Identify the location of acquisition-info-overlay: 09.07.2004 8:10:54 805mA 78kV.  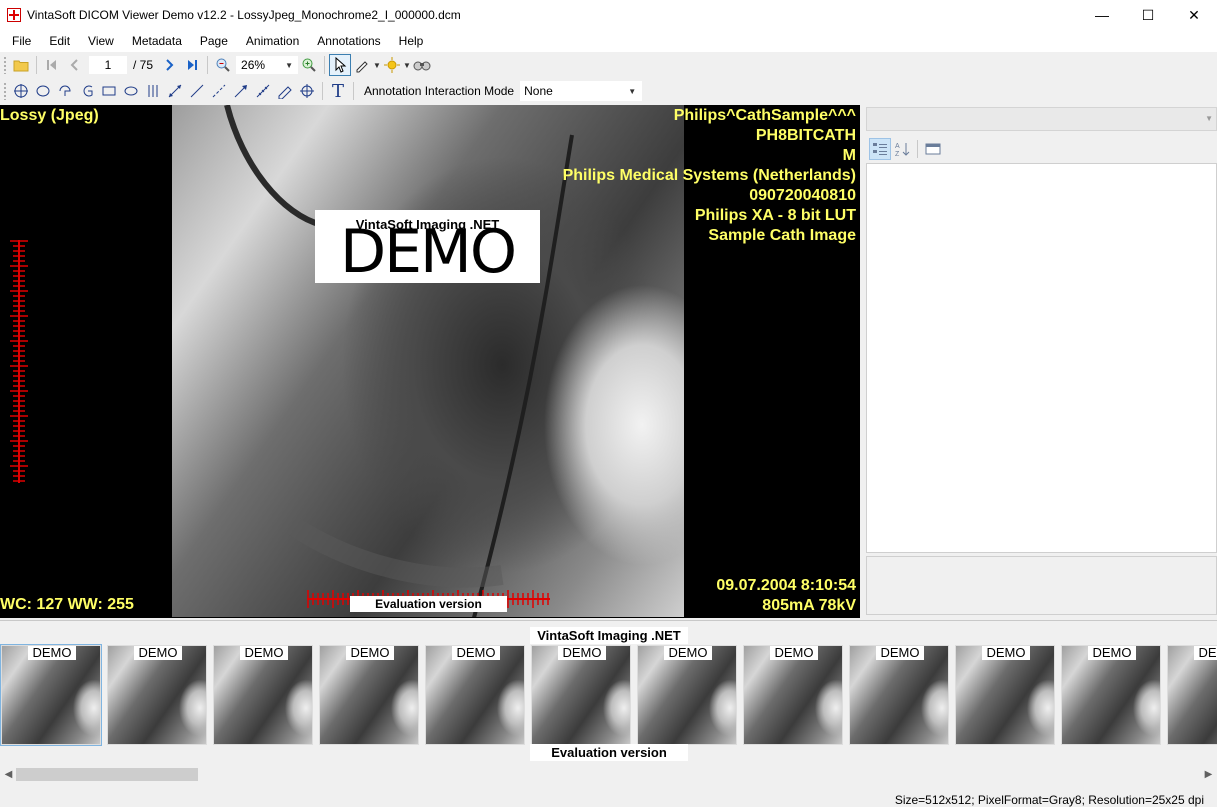
(786, 596).